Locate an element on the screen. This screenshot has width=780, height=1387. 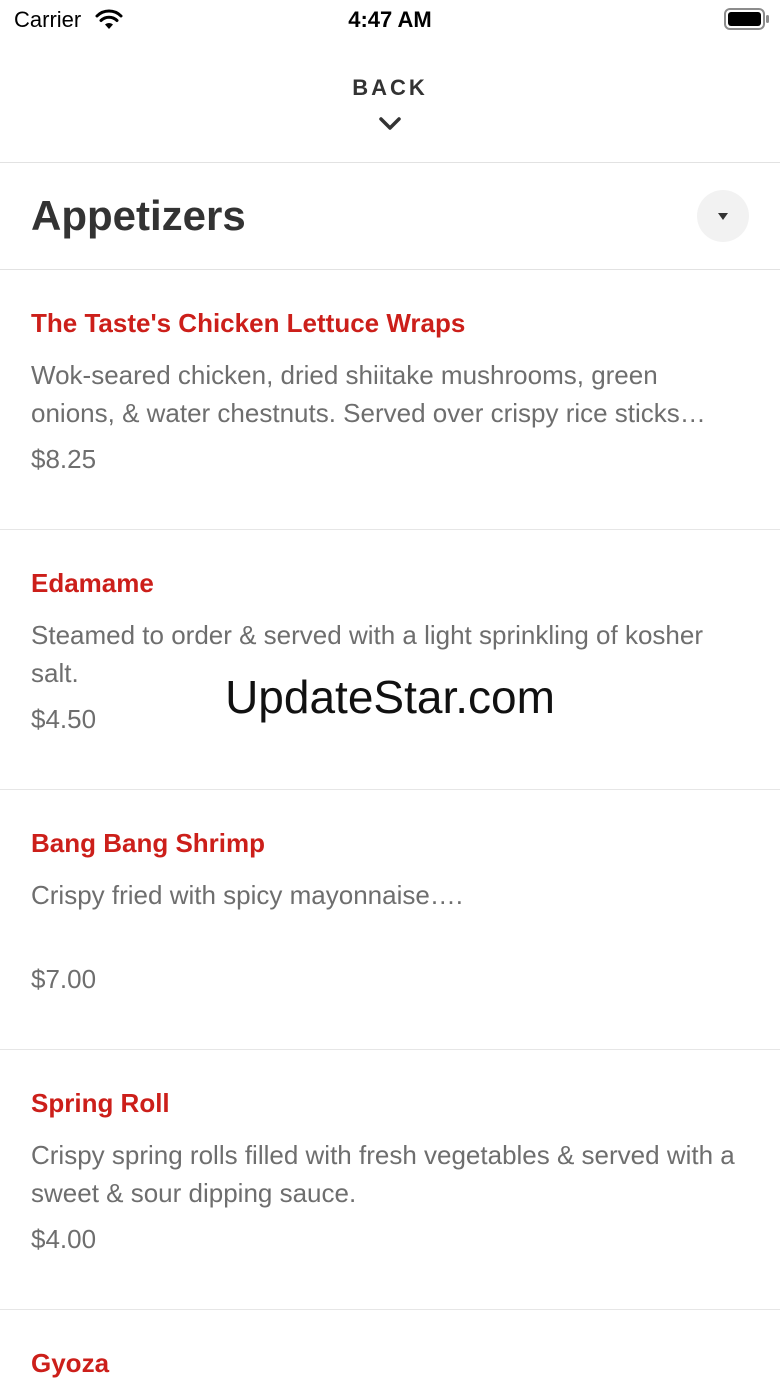
section-header: Appetizers is located at coordinates (390, 217).